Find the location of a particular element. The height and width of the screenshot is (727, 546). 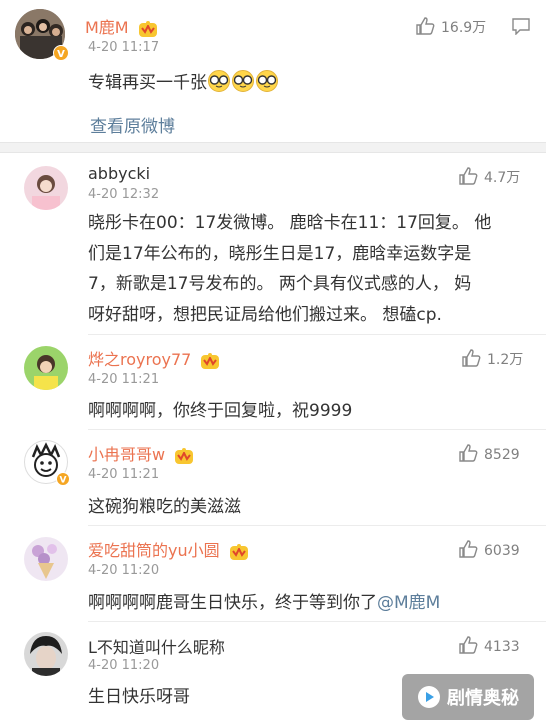

commenter-name: L不知道叫什么昵称 is located at coordinates (156, 646).